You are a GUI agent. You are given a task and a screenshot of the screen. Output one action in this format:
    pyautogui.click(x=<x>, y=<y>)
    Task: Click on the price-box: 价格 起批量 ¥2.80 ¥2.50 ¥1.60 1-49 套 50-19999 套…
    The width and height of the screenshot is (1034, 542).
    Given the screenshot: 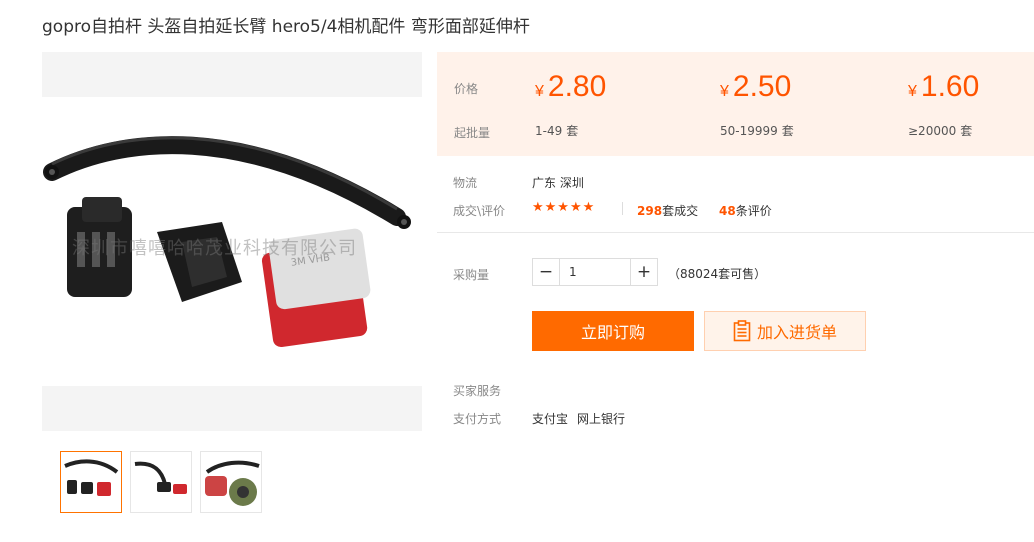 What is the action you would take?
    pyautogui.click(x=735, y=104)
    